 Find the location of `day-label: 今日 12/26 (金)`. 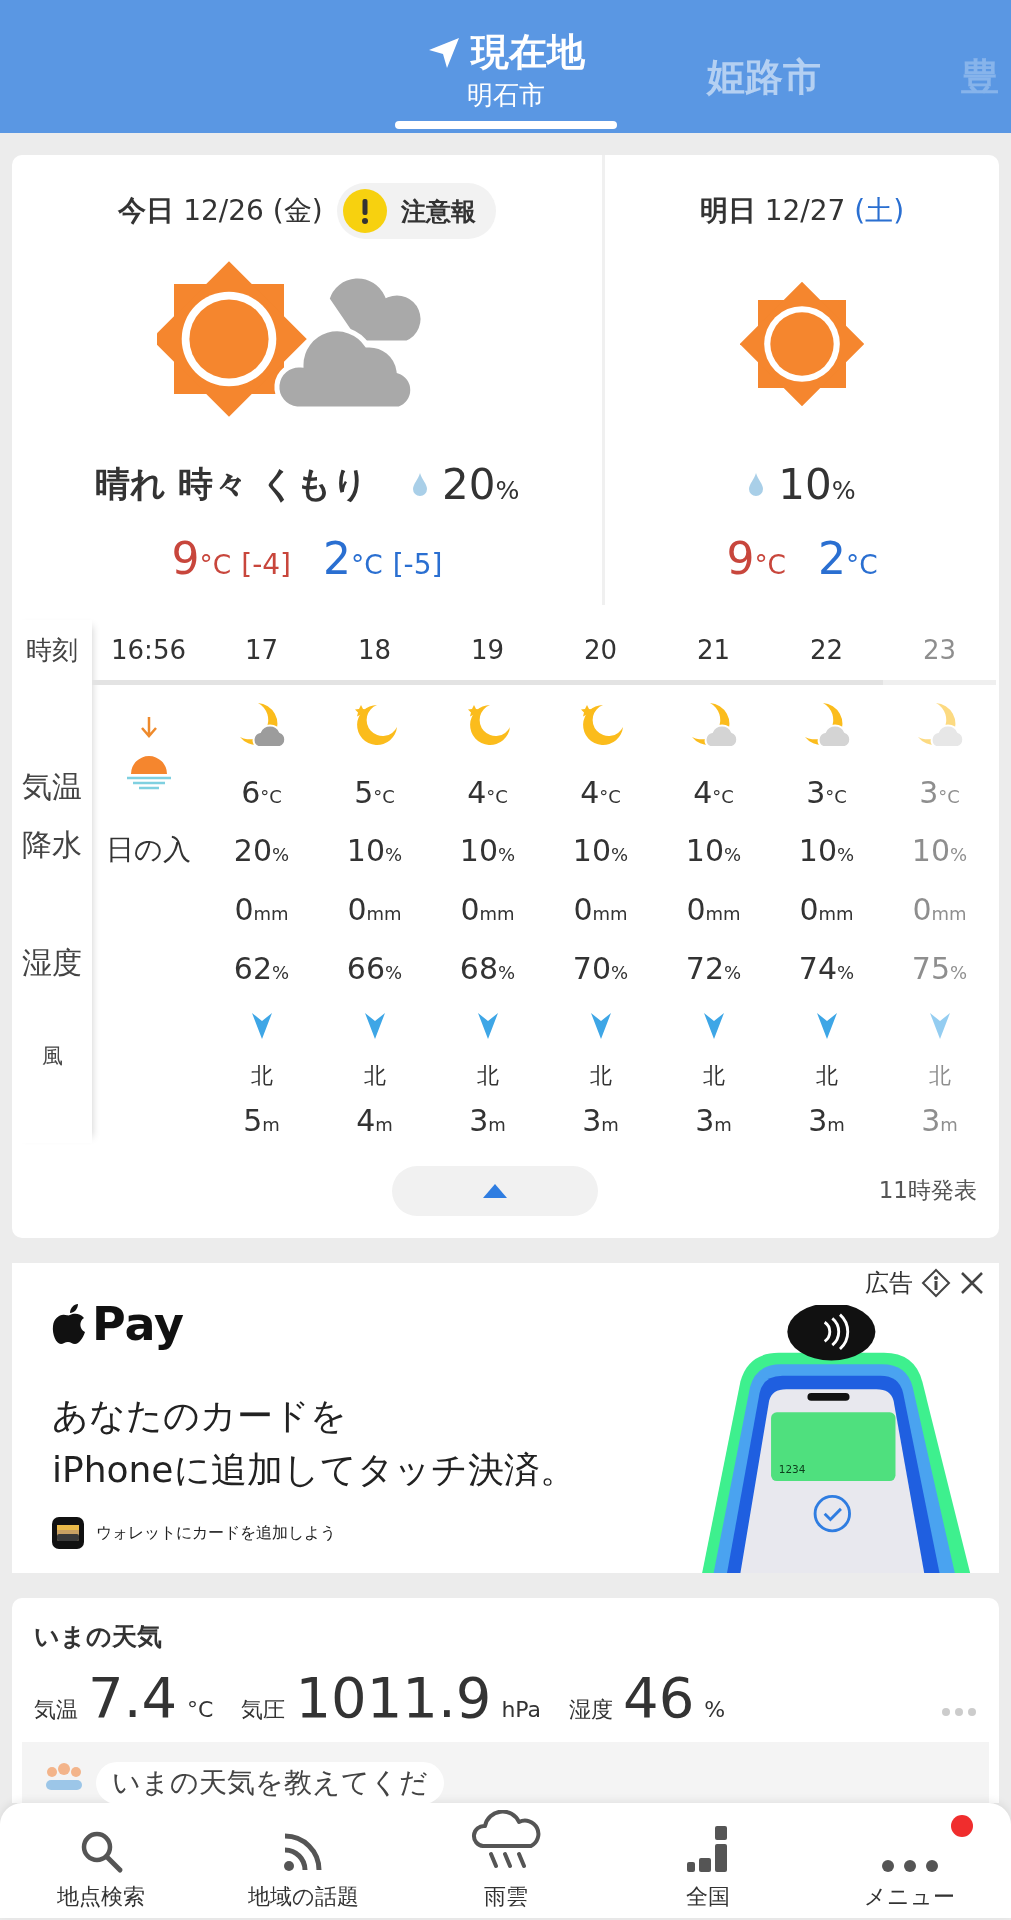

day-label: 今日 12/26 (金) is located at coordinates (220, 211).